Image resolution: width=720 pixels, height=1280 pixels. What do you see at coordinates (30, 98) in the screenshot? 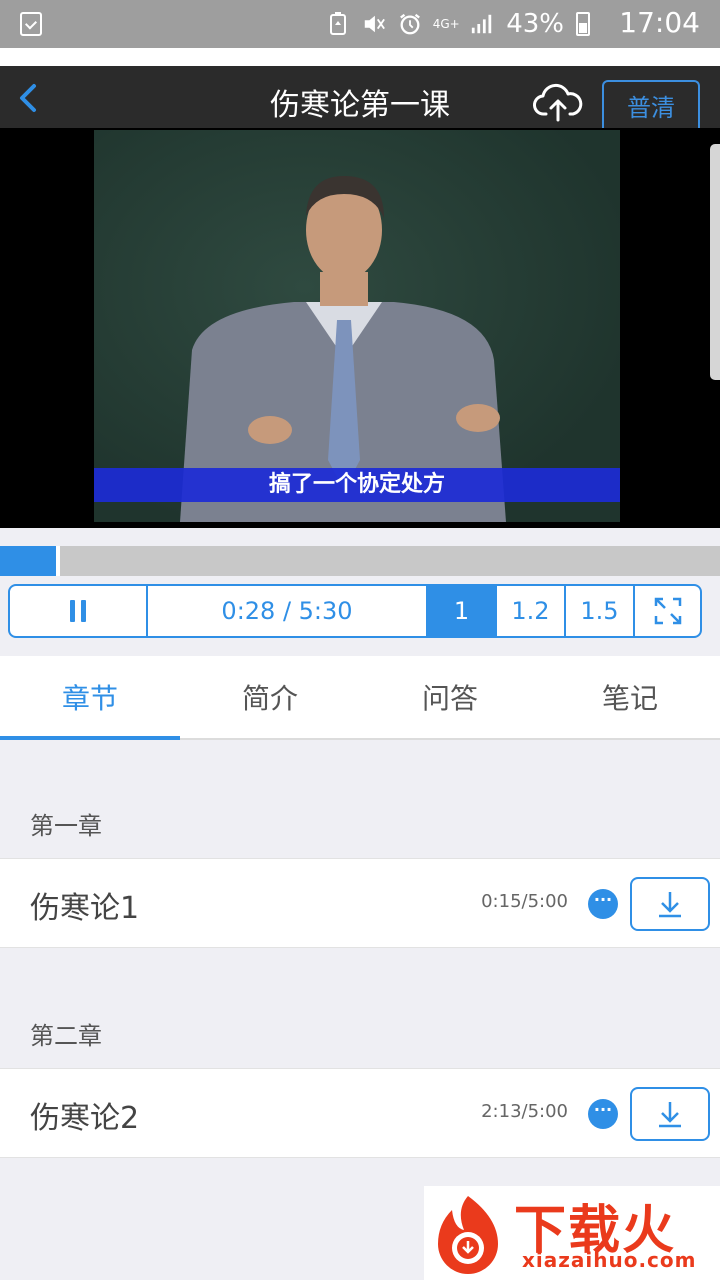
I see `back-icon` at bounding box center [30, 98].